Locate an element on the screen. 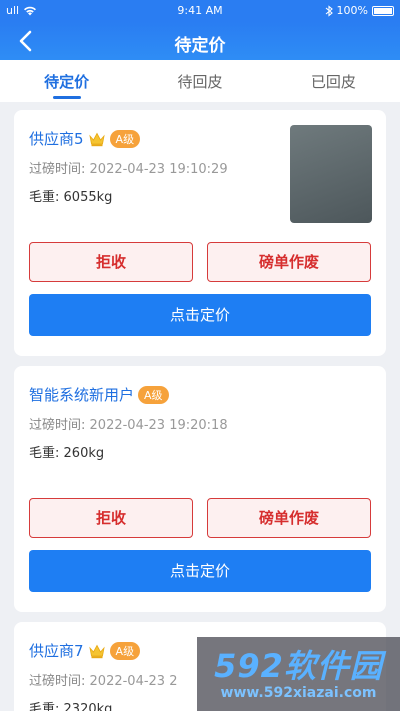 The image size is (400, 711). weigh-time-value: 2022-04-23 19:10:29 is located at coordinates (158, 169).